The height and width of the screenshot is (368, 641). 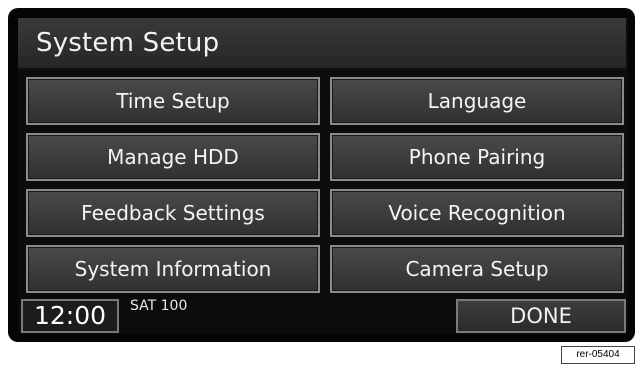 What do you see at coordinates (173, 269) in the screenshot?
I see `system-information-button: System Information` at bounding box center [173, 269].